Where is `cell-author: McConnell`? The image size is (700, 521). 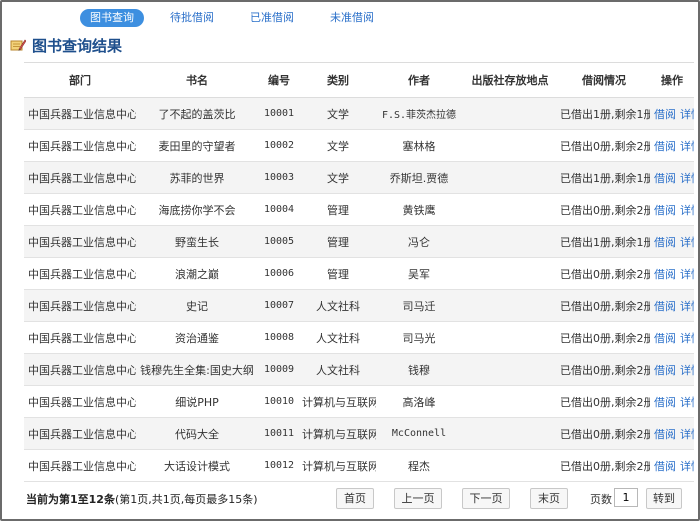 cell-author: McConnell is located at coordinates (419, 433).